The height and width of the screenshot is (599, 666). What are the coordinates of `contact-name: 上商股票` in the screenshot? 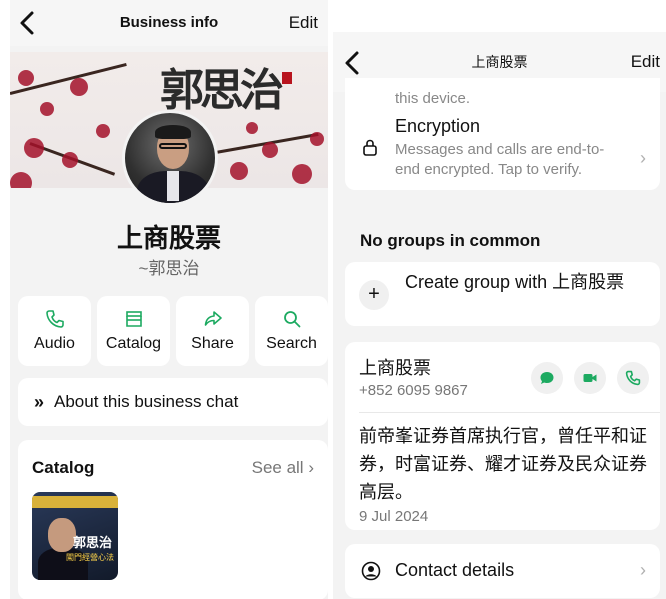 It's located at (395, 368).